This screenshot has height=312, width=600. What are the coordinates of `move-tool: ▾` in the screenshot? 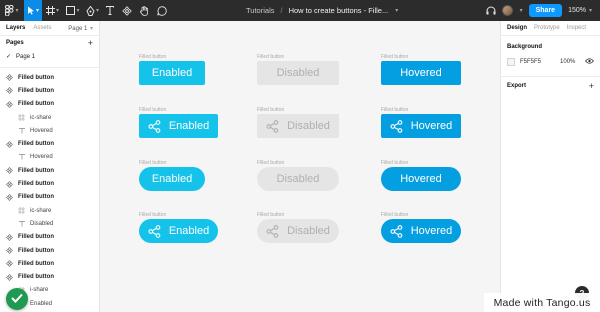 It's located at (33, 10).